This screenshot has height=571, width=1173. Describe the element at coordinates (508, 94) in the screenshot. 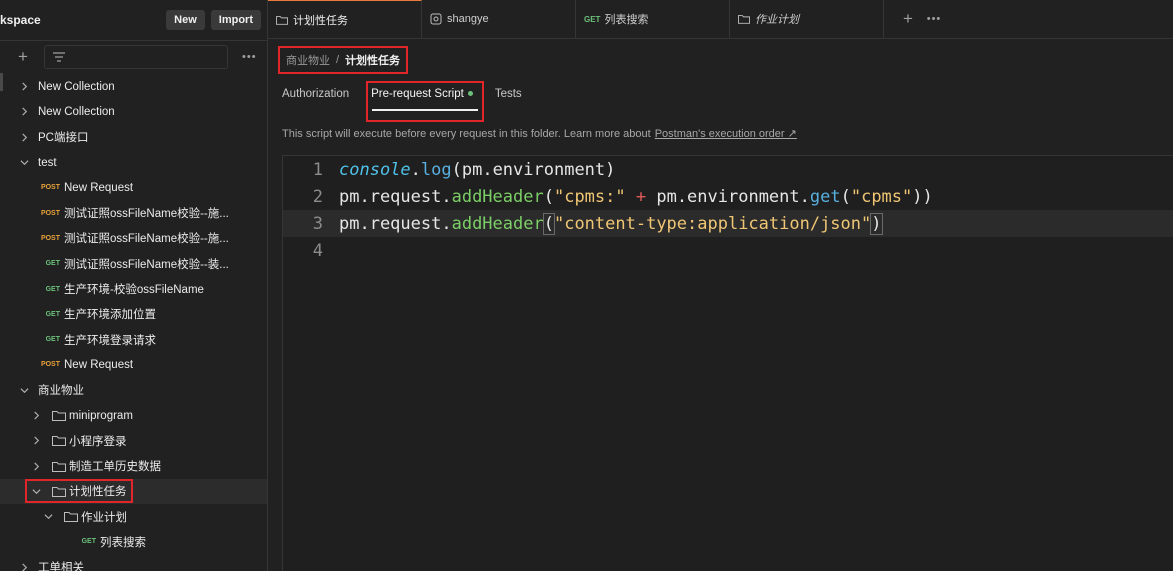

I see `tab-tests: Tests` at that location.